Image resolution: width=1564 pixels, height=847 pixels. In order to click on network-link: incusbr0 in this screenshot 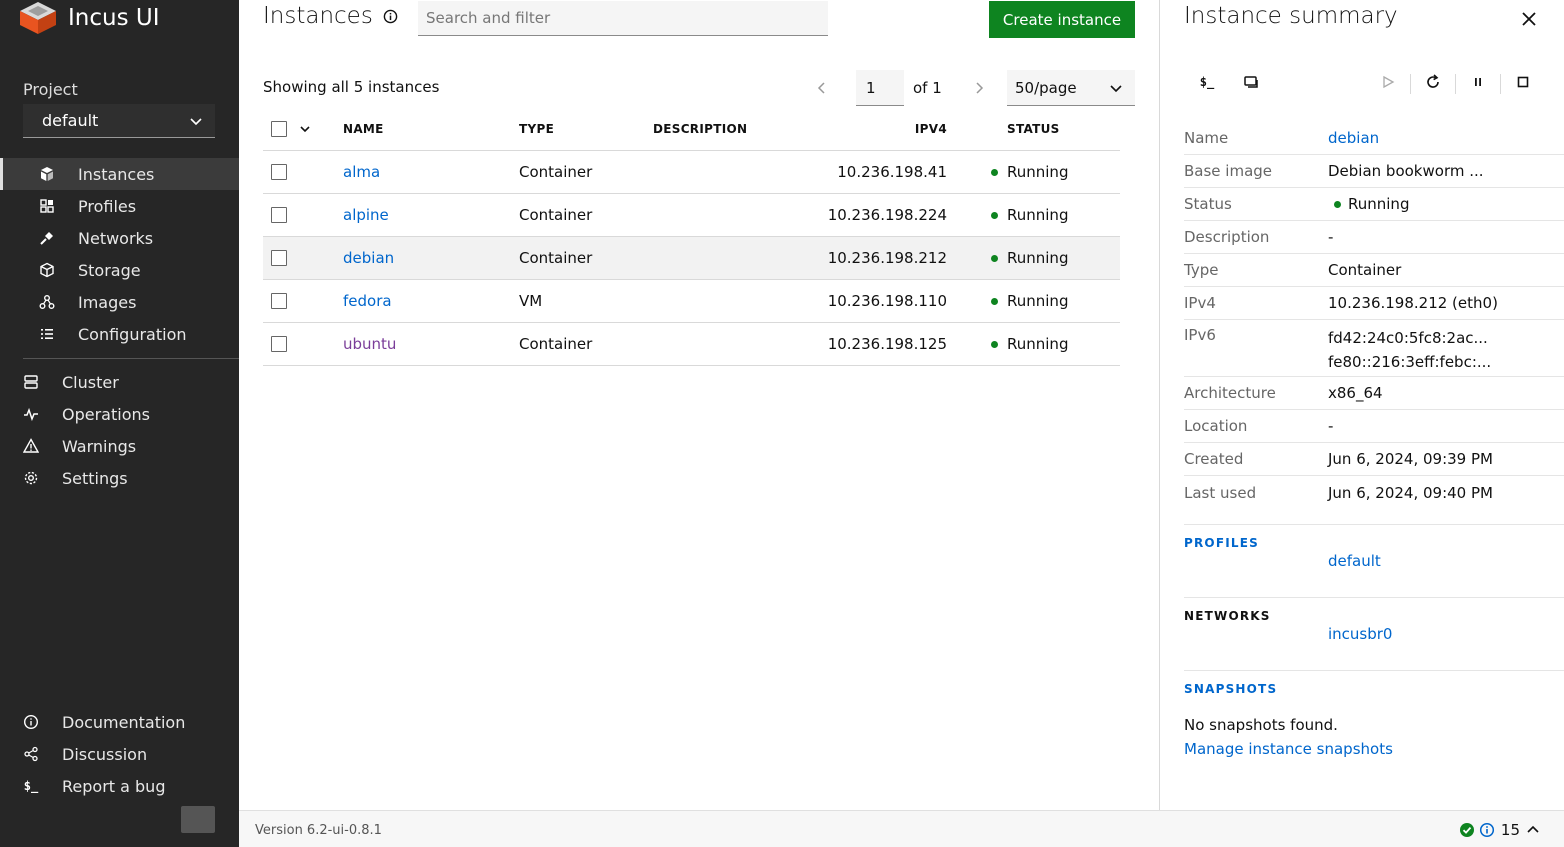, I will do `click(1360, 634)`.